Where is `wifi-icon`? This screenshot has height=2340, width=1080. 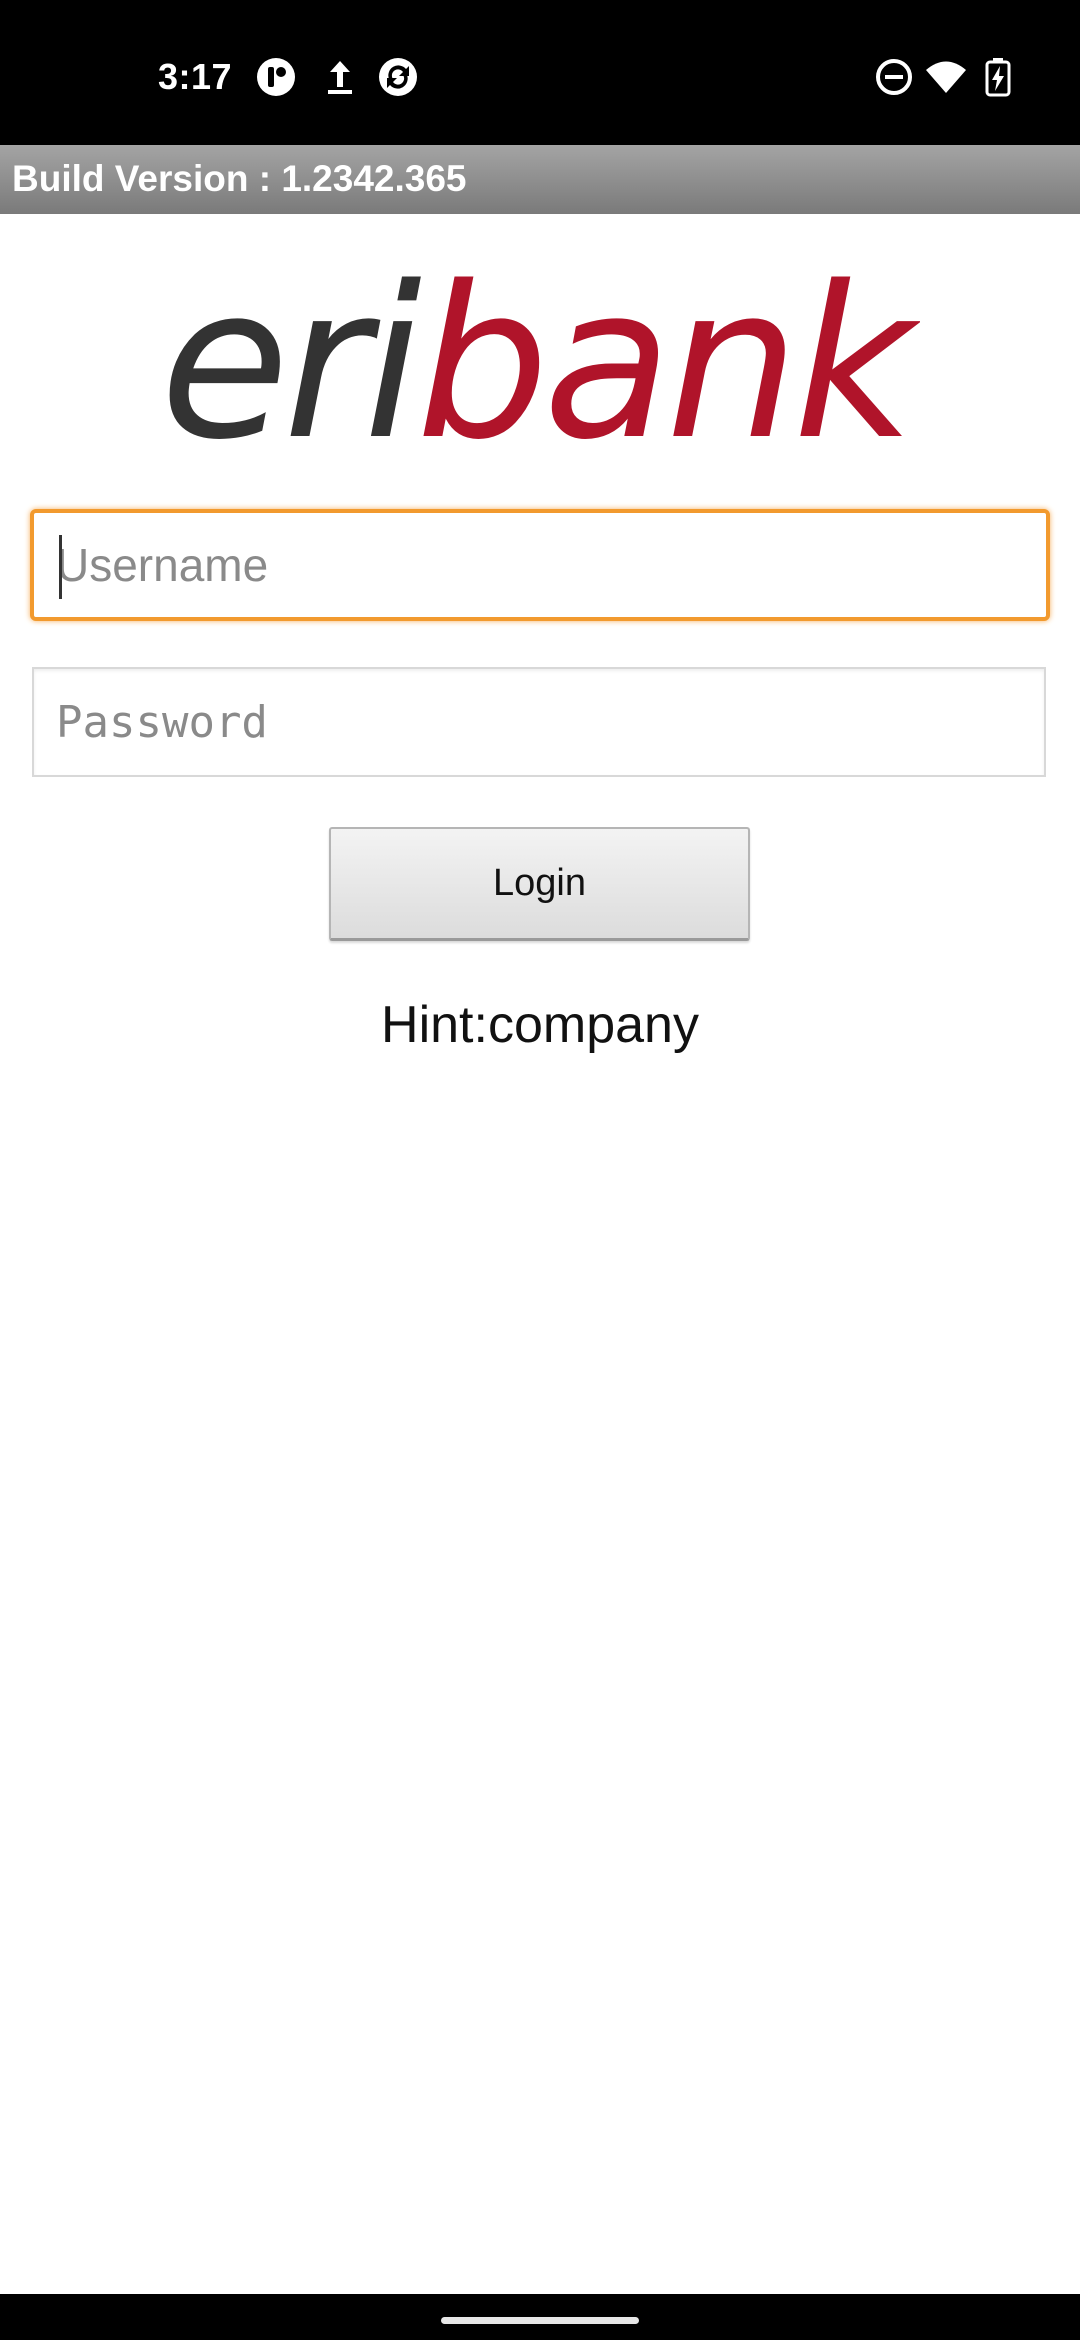
wifi-icon is located at coordinates (946, 77).